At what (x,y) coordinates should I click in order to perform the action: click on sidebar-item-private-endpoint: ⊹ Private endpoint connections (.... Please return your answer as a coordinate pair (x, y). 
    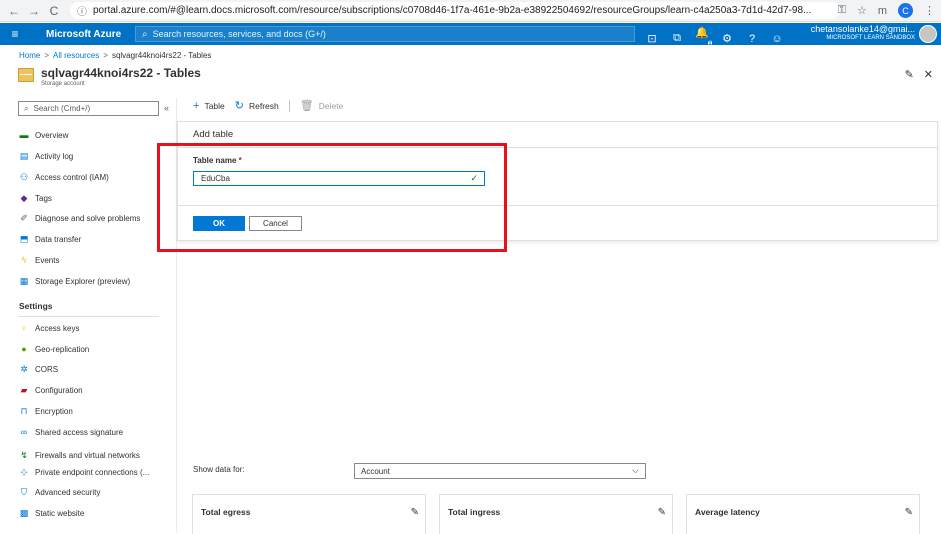
    Looking at the image, I should click on (84, 472).